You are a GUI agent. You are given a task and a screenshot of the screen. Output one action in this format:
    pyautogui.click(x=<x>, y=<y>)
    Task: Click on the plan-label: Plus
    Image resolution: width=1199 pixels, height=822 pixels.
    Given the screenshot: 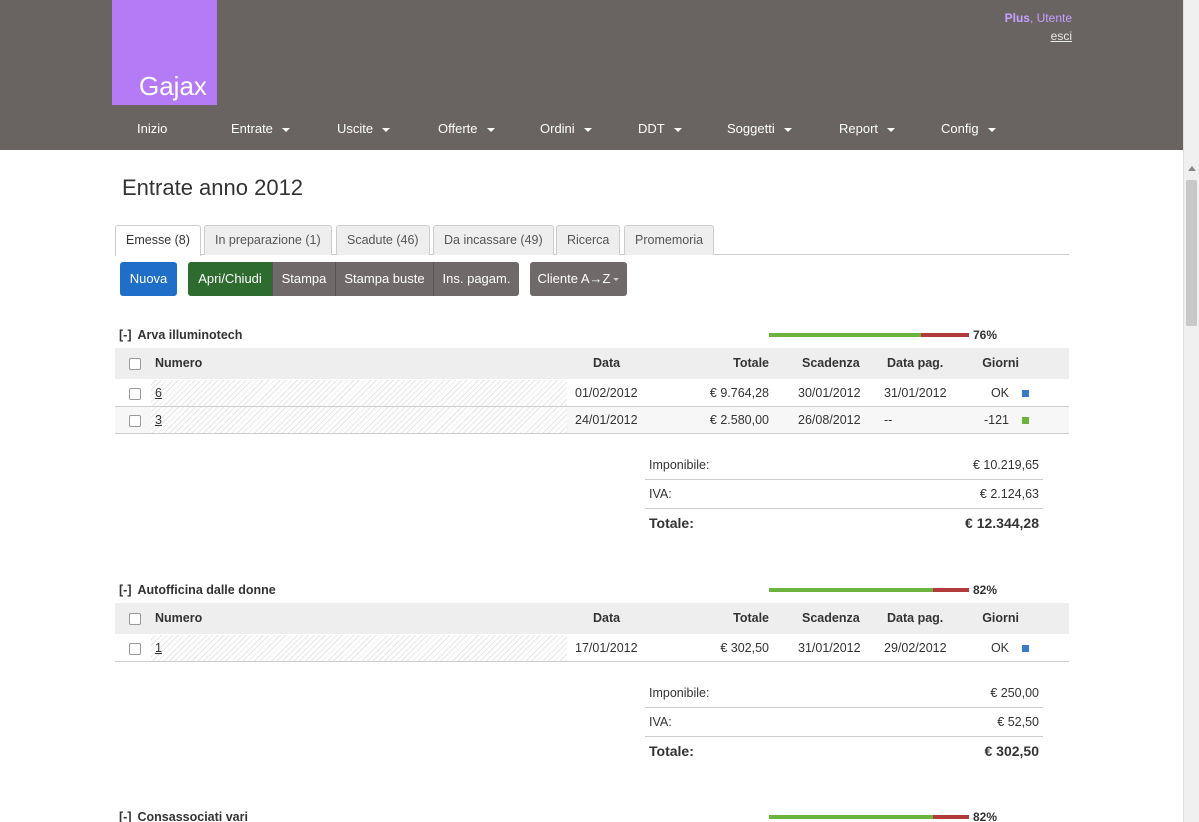 What is the action you would take?
    pyautogui.click(x=1017, y=18)
    